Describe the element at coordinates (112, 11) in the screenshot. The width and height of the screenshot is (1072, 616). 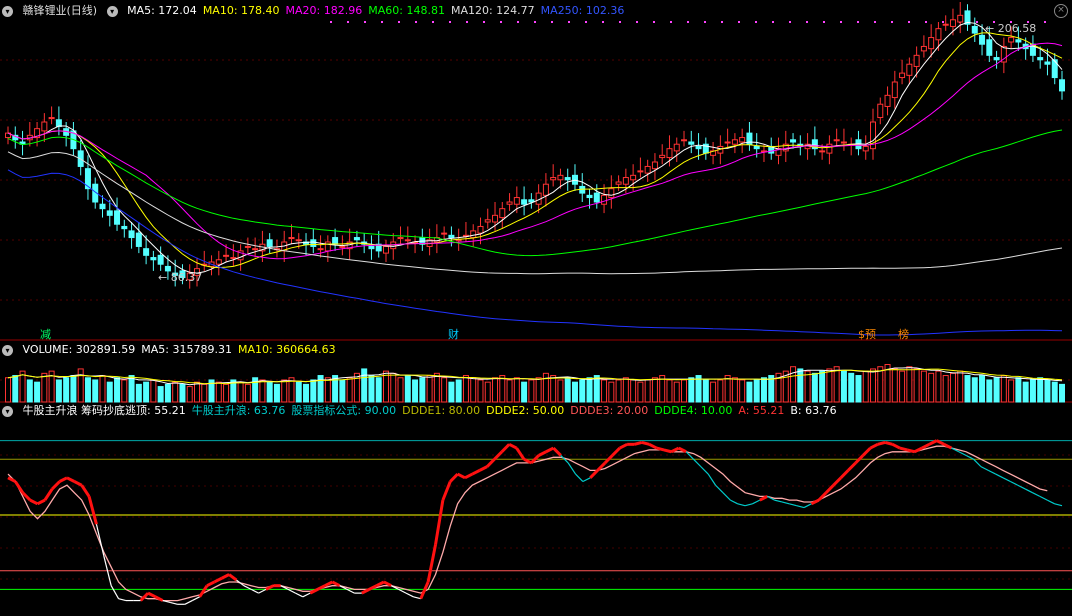
I see `indicator-menu-icon: ▾` at that location.